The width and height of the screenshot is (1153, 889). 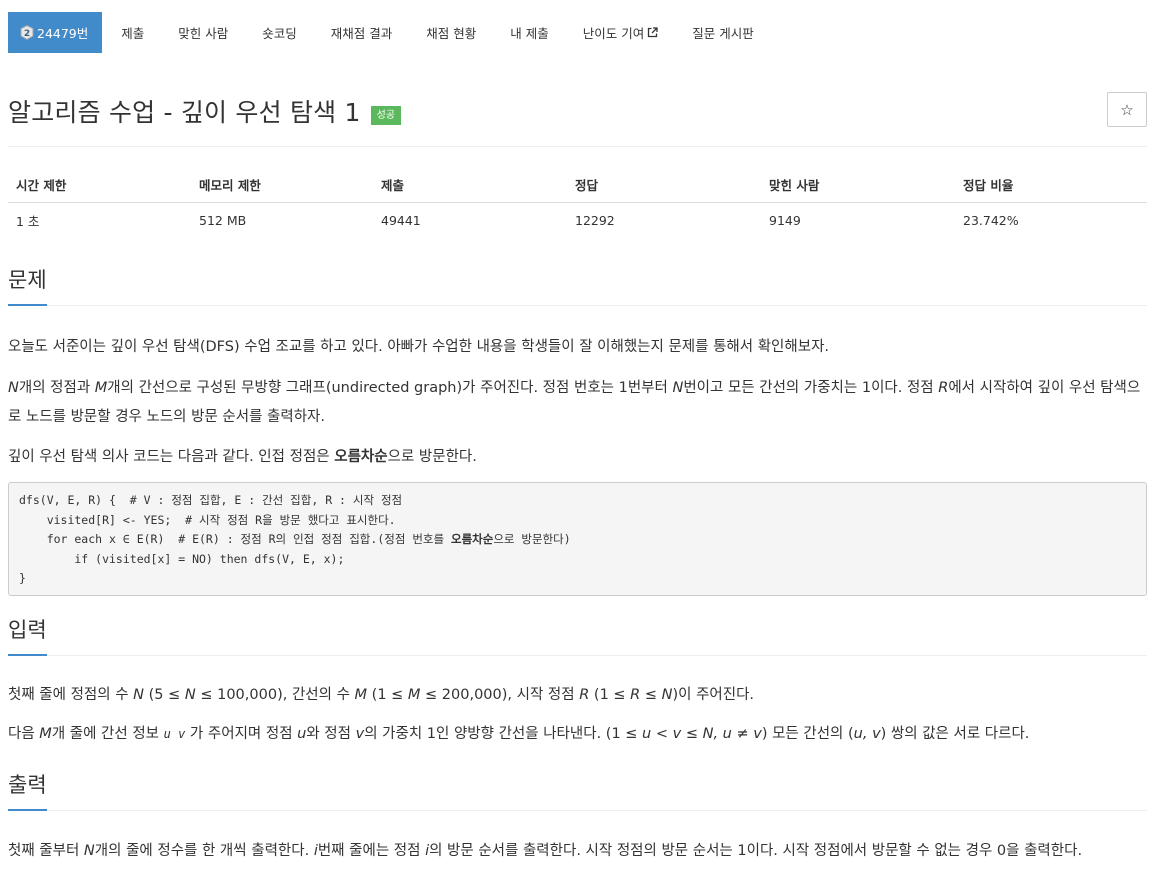 What do you see at coordinates (275, 695) in the screenshot?
I see `text: ≤ 100,000), 간선의 수` at bounding box center [275, 695].